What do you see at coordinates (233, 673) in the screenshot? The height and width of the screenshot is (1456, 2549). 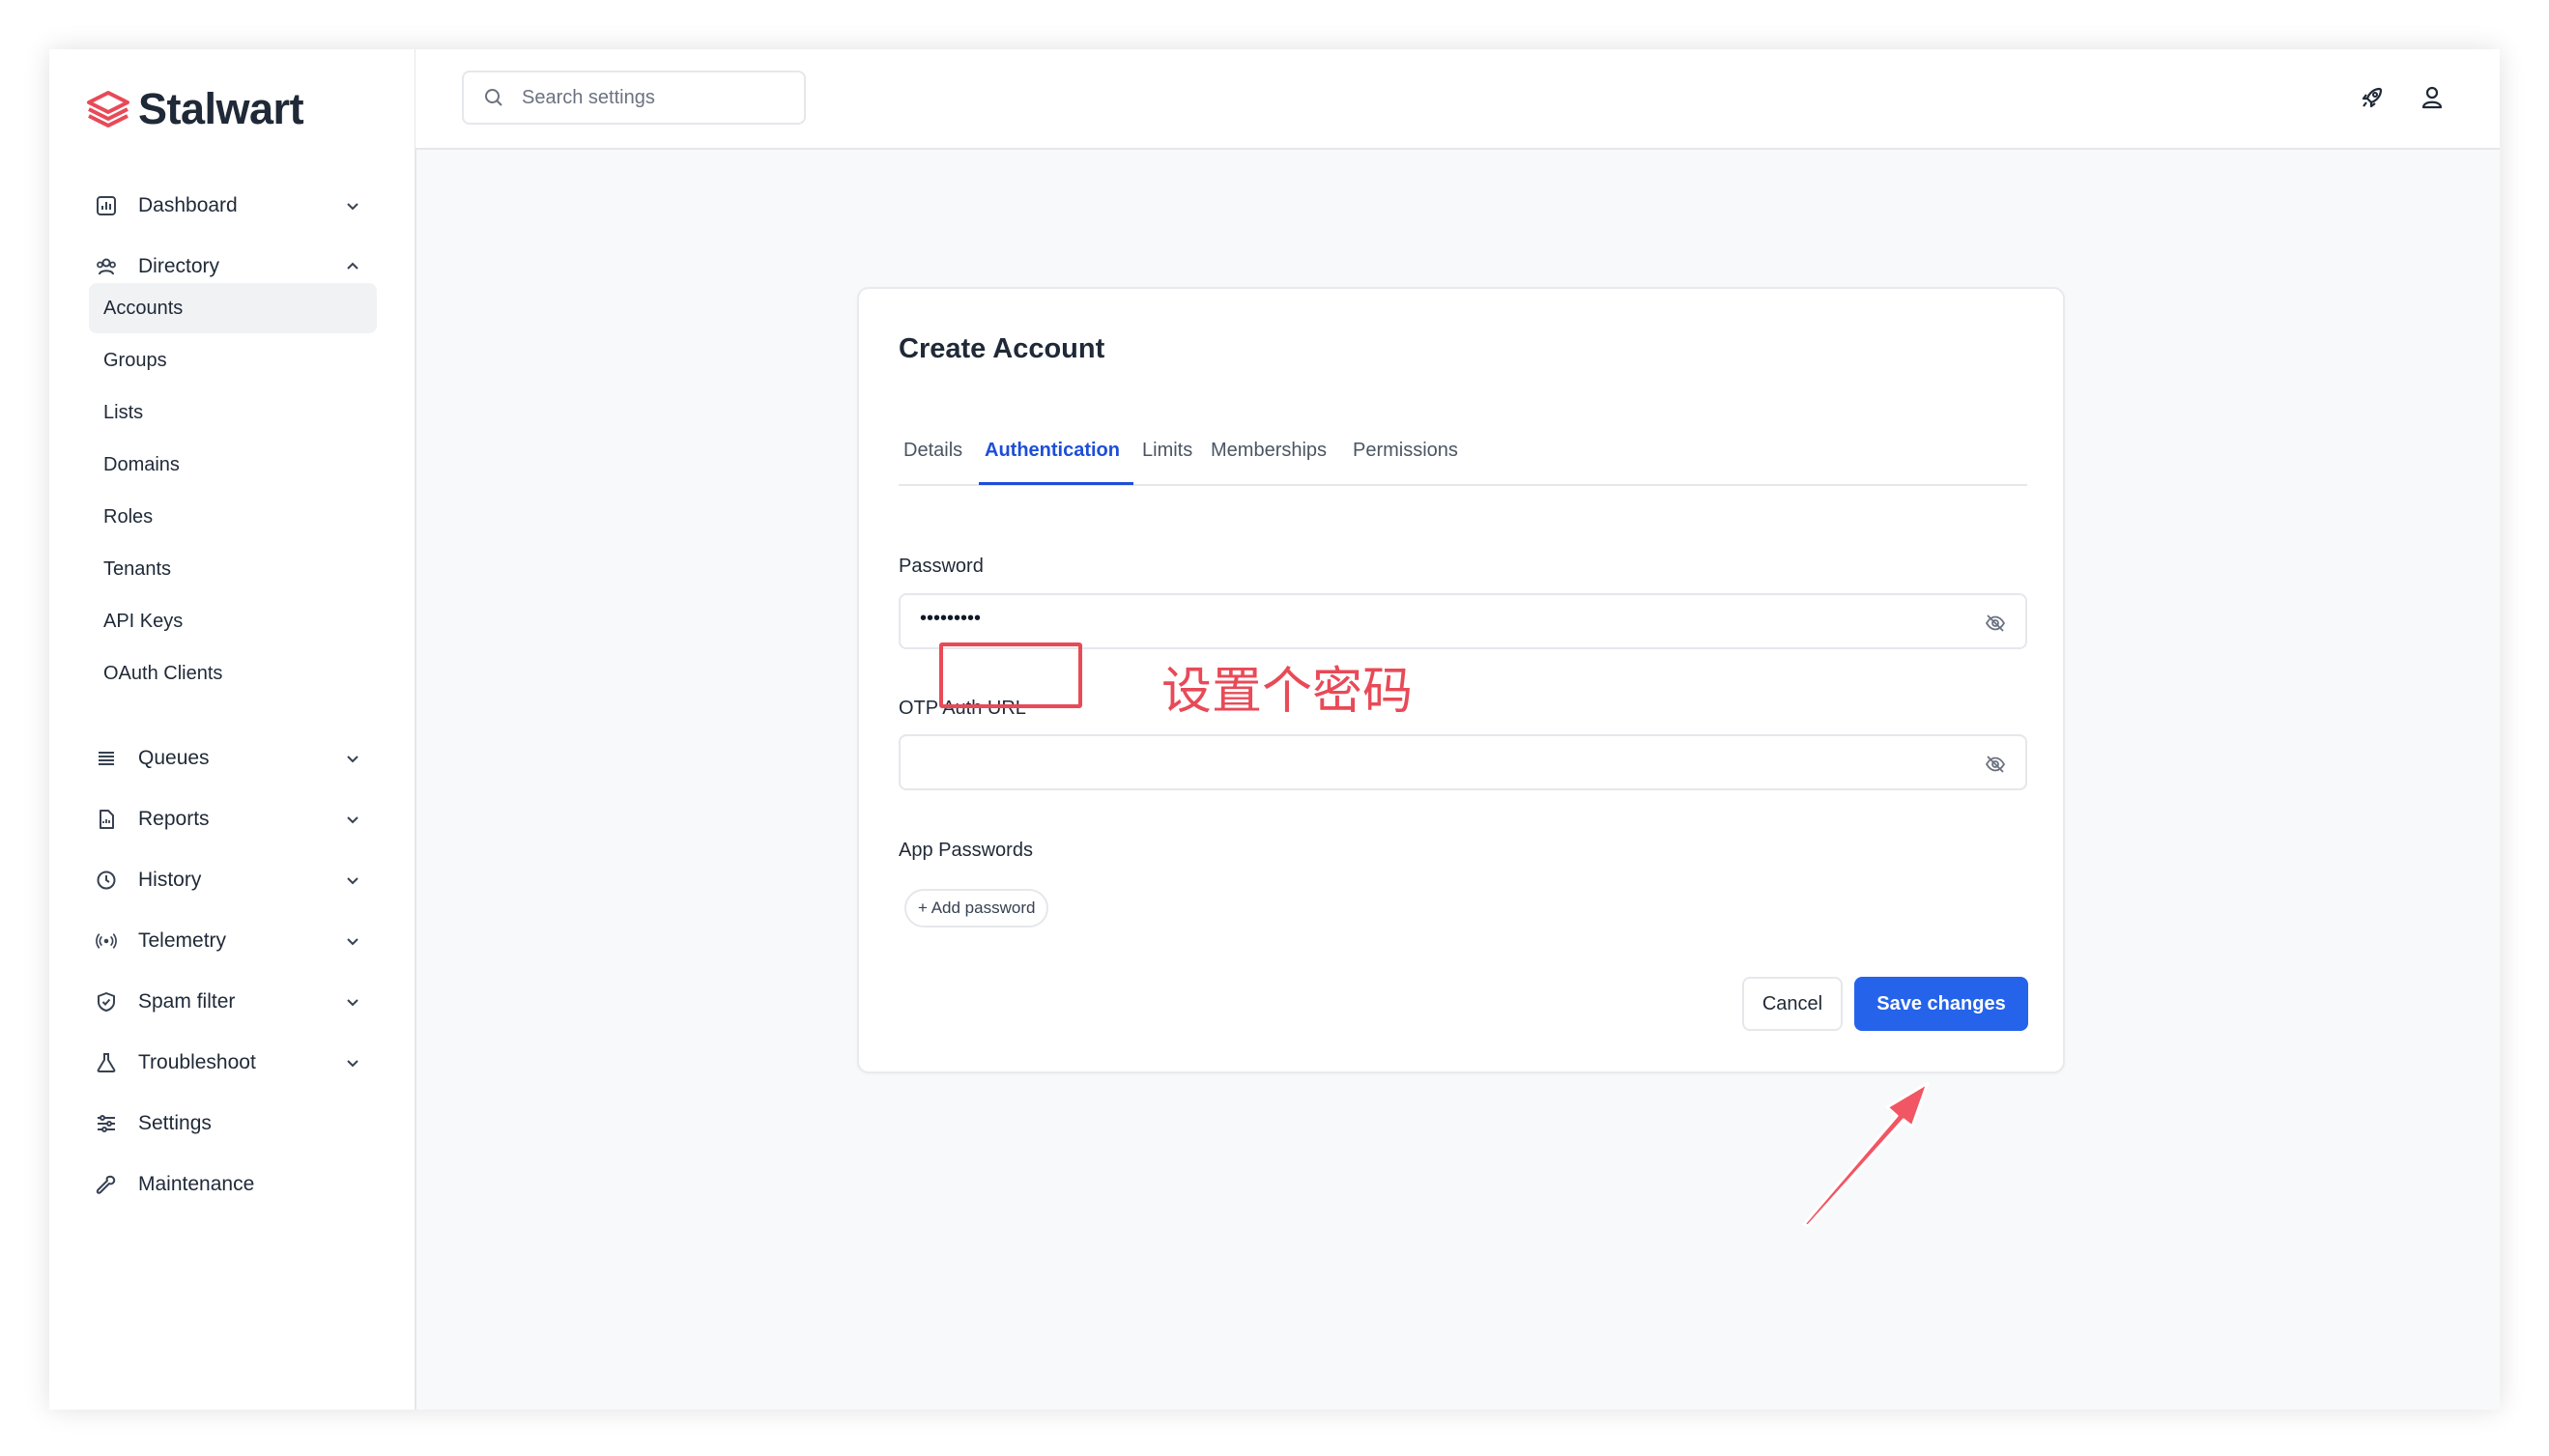 I see `sidebar-item-oauth-clients: OAuth Clients` at bounding box center [233, 673].